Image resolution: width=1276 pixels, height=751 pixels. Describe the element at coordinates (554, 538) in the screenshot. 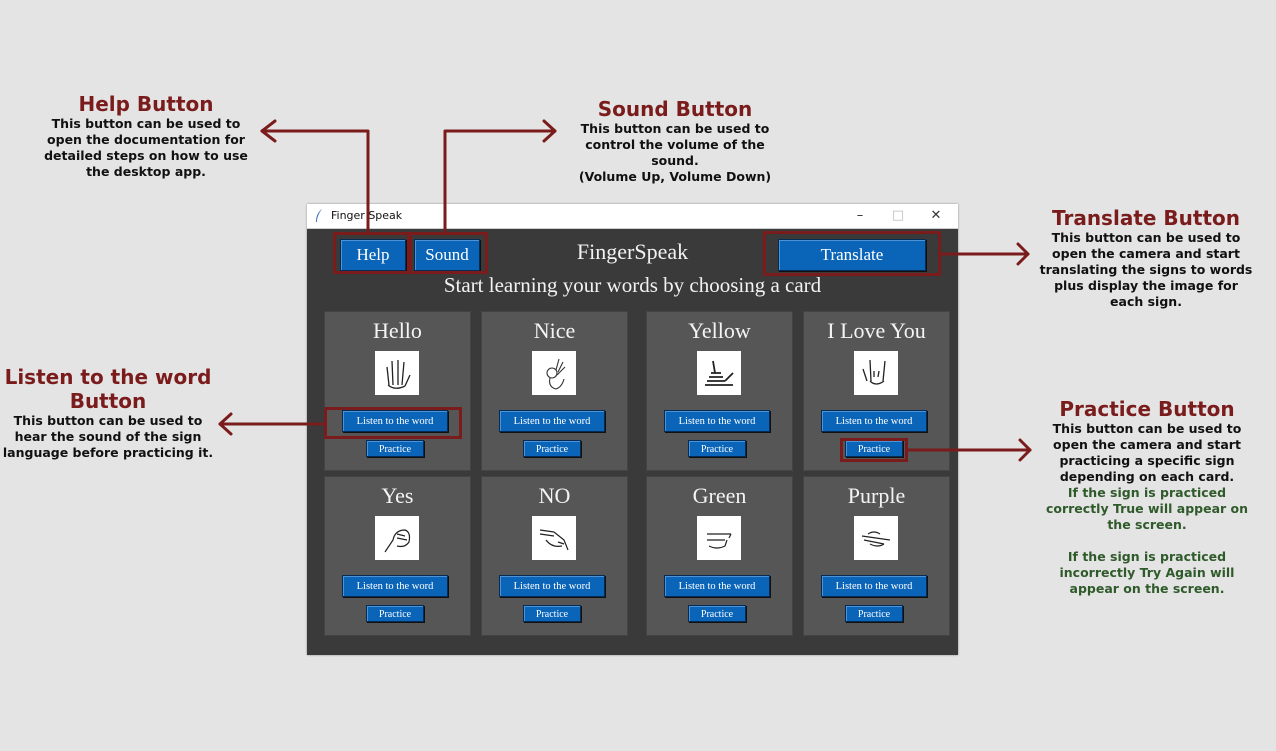

I see `no-hand-icon` at that location.